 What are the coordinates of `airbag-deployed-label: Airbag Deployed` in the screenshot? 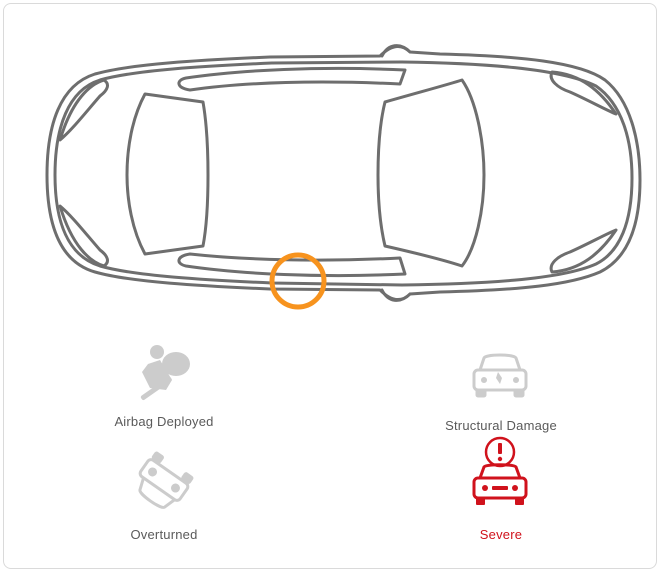 It's located at (164, 421).